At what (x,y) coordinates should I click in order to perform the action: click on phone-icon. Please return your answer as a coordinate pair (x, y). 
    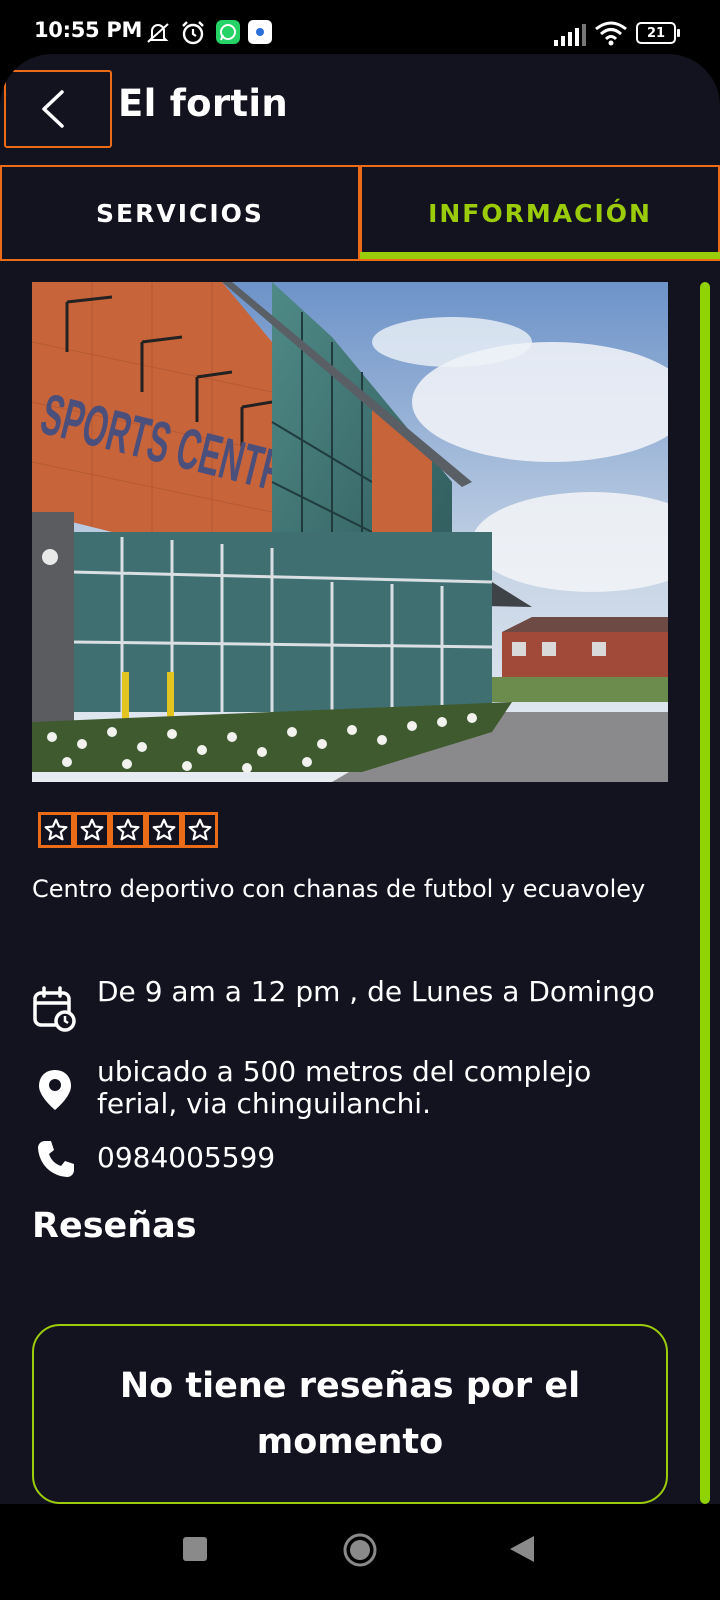
    Looking at the image, I should click on (56, 1159).